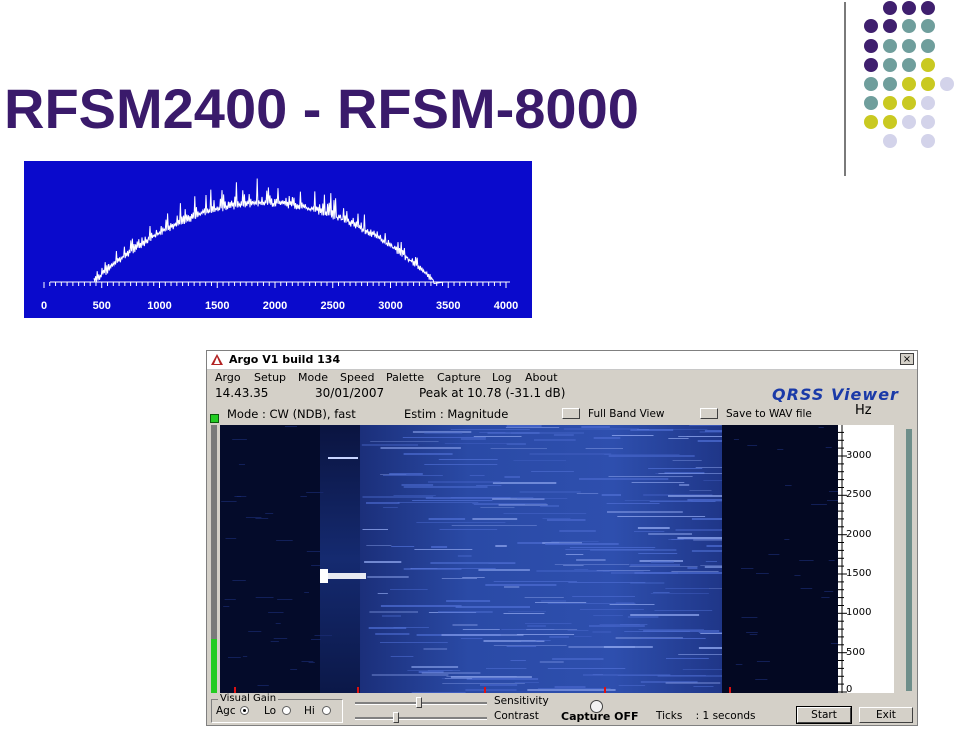 This screenshot has width=960, height=730. What do you see at coordinates (270, 377) in the screenshot?
I see `menu-setup: Setup` at bounding box center [270, 377].